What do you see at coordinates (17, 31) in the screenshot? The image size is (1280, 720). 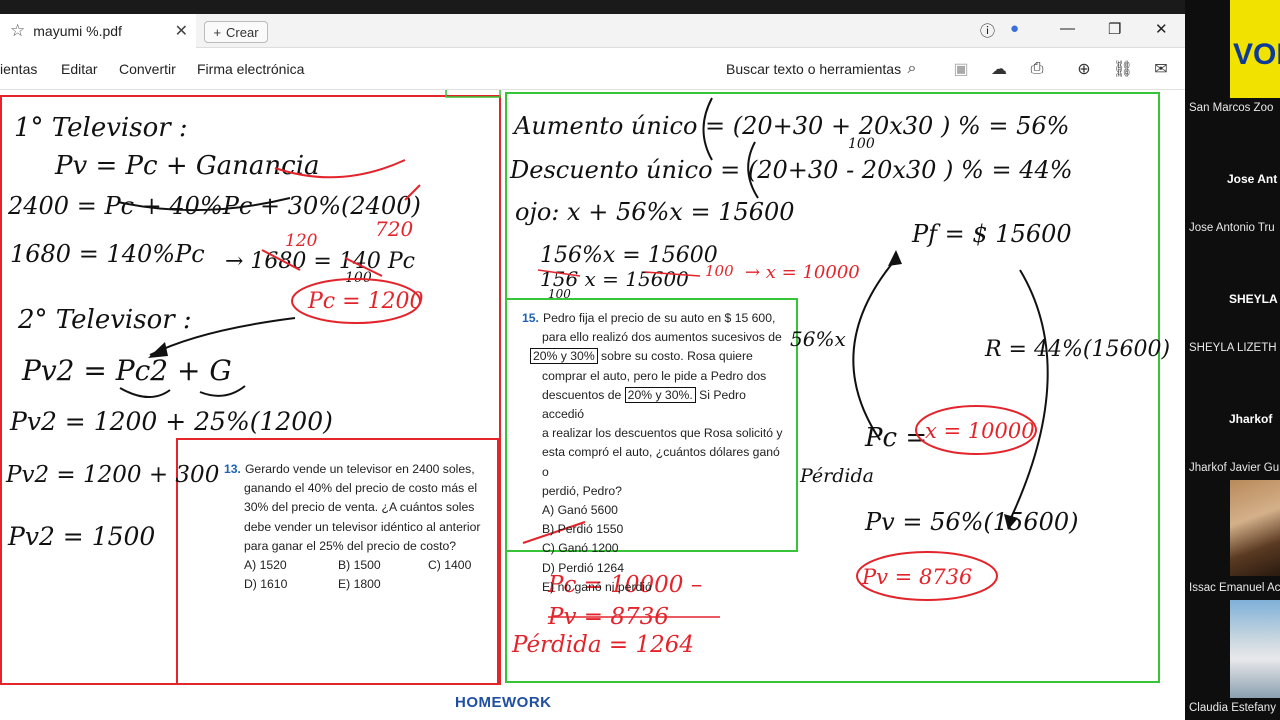 I see `star-icon: ☆` at bounding box center [17, 31].